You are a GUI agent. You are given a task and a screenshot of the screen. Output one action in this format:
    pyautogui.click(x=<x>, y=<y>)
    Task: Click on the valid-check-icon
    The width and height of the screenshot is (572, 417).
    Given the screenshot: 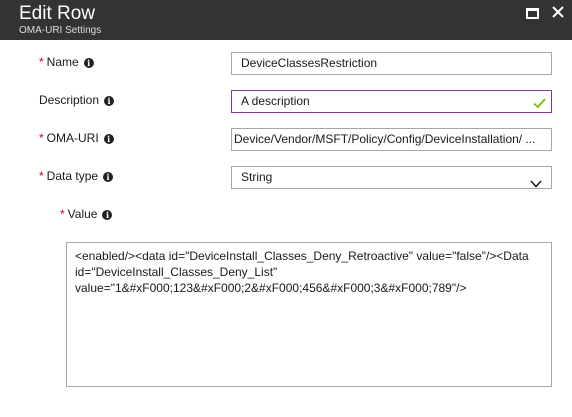 What is the action you would take?
    pyautogui.click(x=539, y=103)
    